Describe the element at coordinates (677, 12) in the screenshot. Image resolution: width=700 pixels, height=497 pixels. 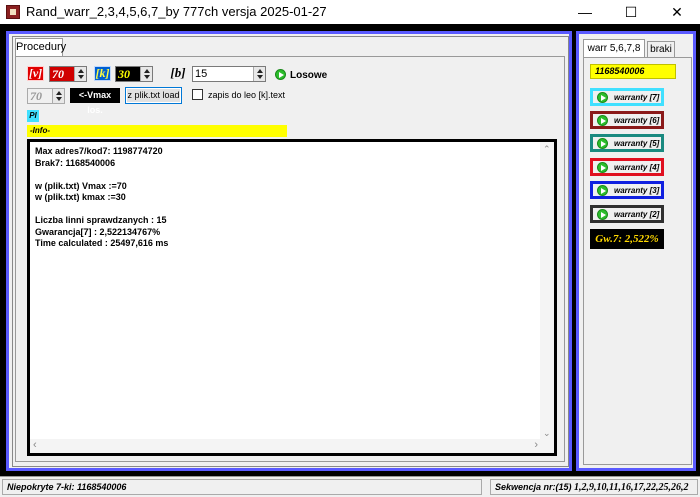
I see `close-button: ✕` at that location.